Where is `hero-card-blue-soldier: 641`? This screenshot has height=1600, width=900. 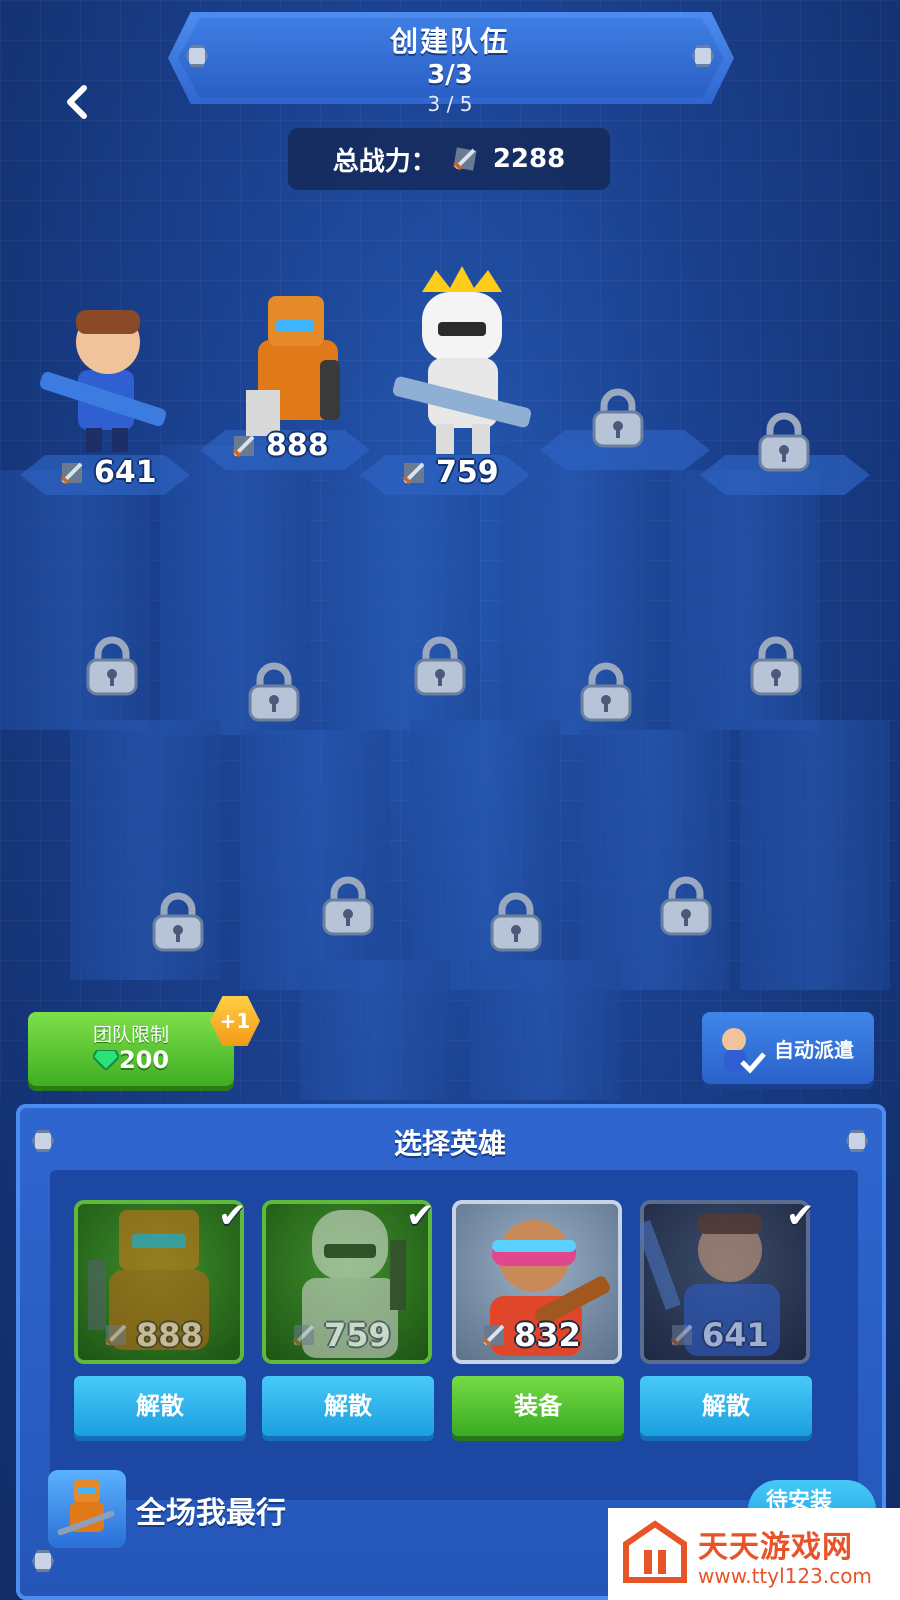 hero-card-blue-soldier: 641 is located at coordinates (725, 1282).